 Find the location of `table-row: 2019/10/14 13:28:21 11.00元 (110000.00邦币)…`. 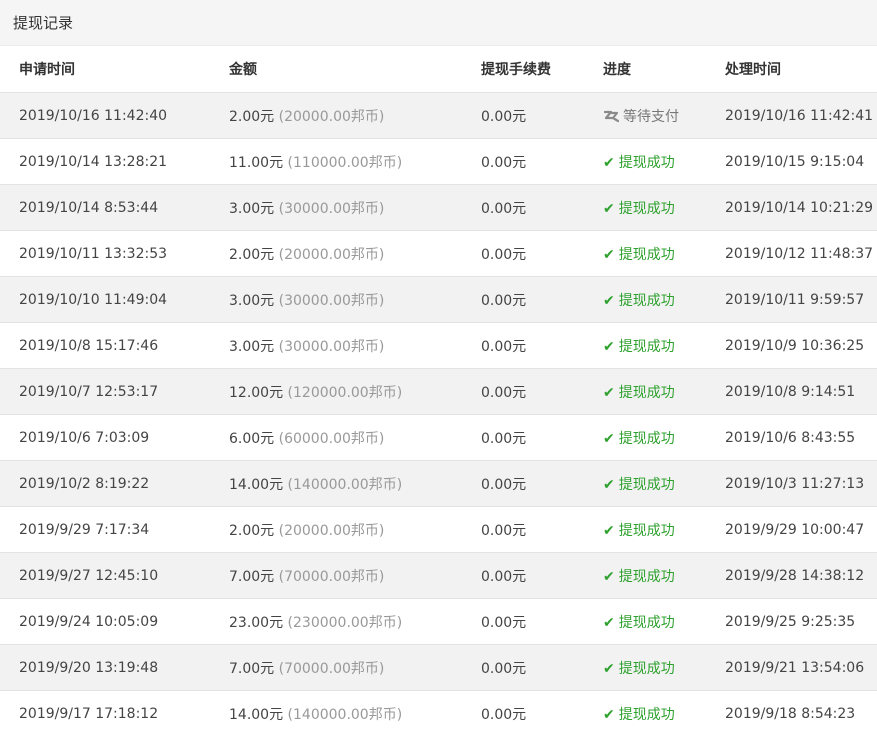

table-row: 2019/10/14 13:28:21 11.00元 (110000.00邦币)… is located at coordinates (438, 161).